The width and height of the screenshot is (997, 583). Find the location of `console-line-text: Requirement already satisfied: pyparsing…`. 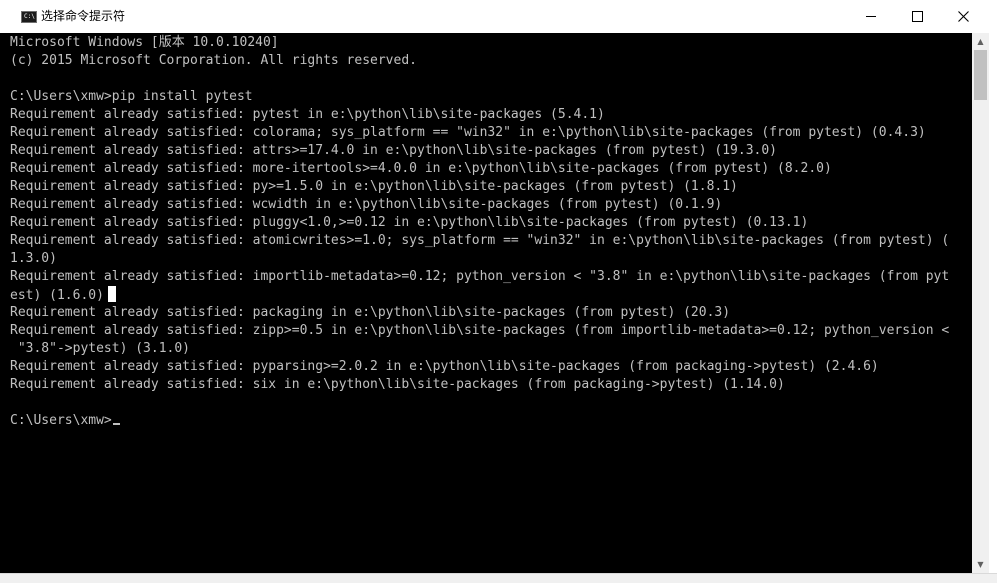

console-line-text: Requirement already satisfied: pyparsing… is located at coordinates (444, 366).